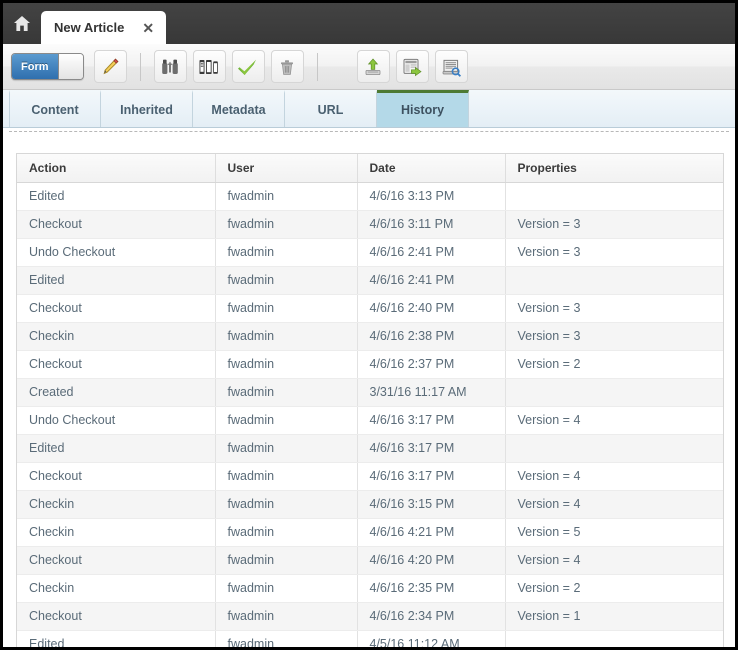  Describe the element at coordinates (116, 420) in the screenshot. I see `cell-action: Undo Checkout` at that location.